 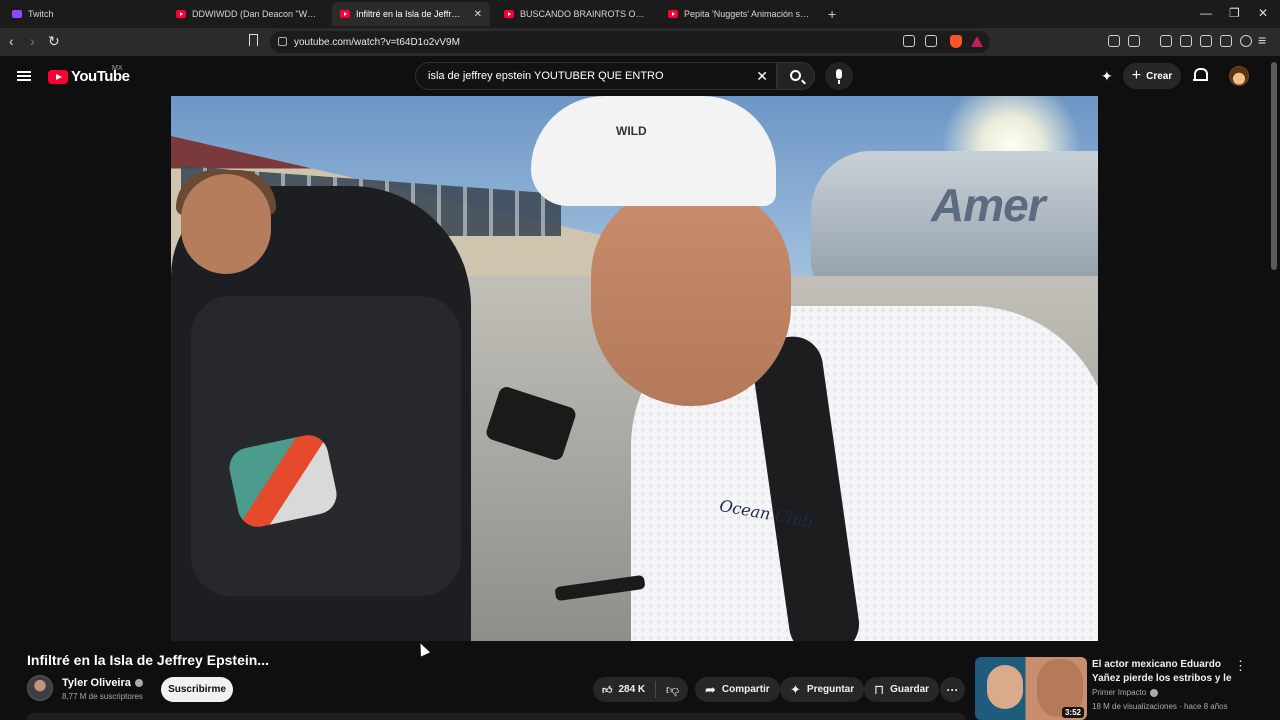 I want to click on ask-label: Preguntar, so click(x=830, y=689).